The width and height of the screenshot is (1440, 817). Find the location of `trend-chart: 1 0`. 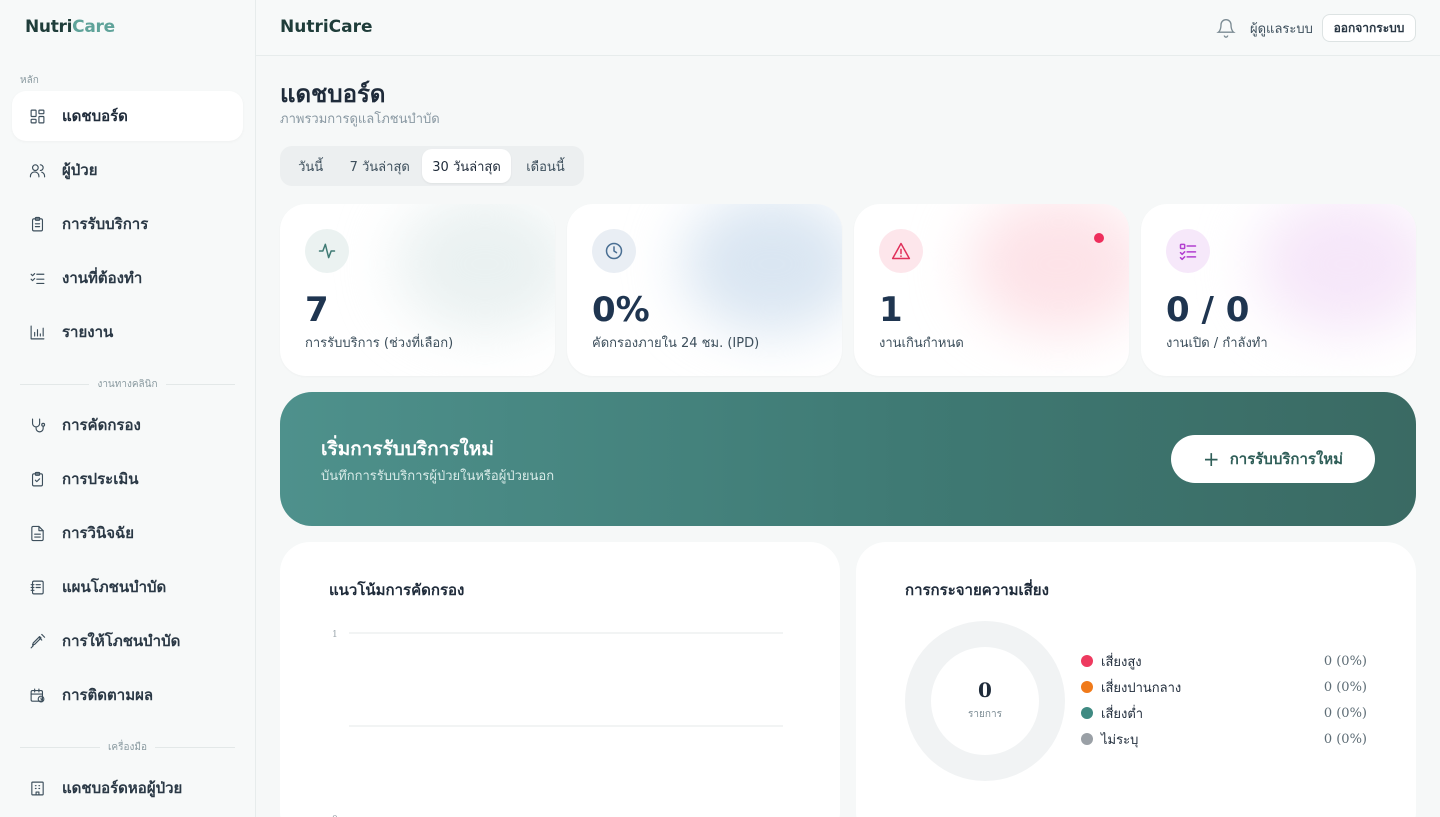

trend-chart: 1 0 is located at coordinates (557, 723).